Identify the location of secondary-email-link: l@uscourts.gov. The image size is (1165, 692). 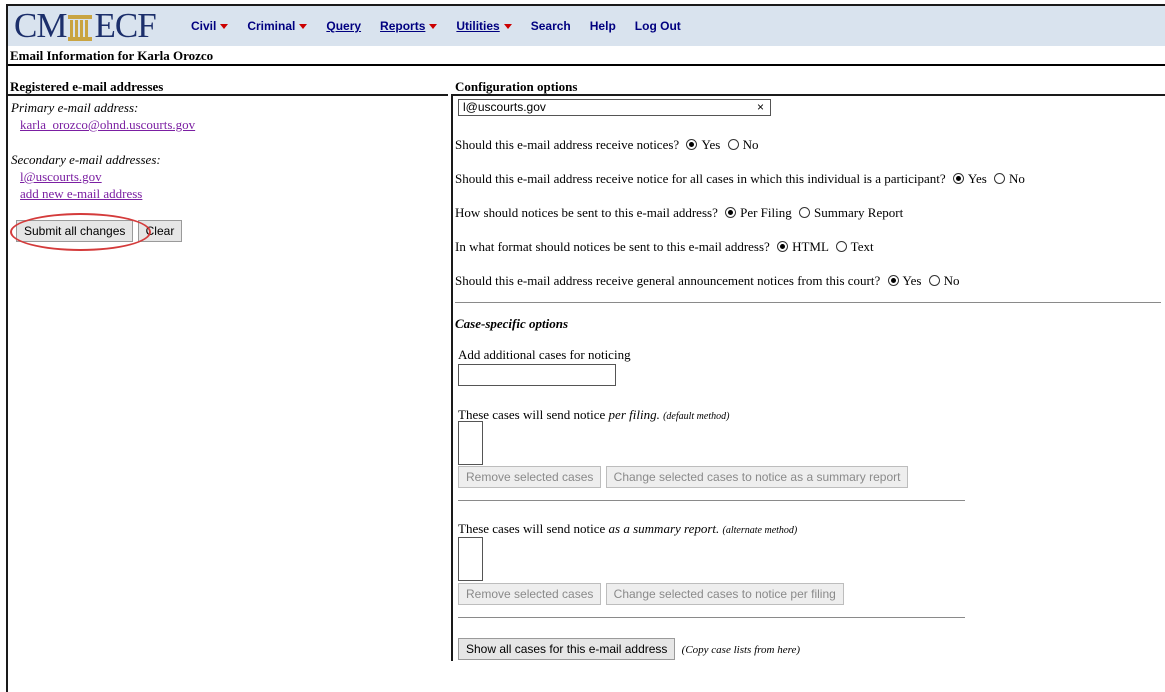
(61, 177).